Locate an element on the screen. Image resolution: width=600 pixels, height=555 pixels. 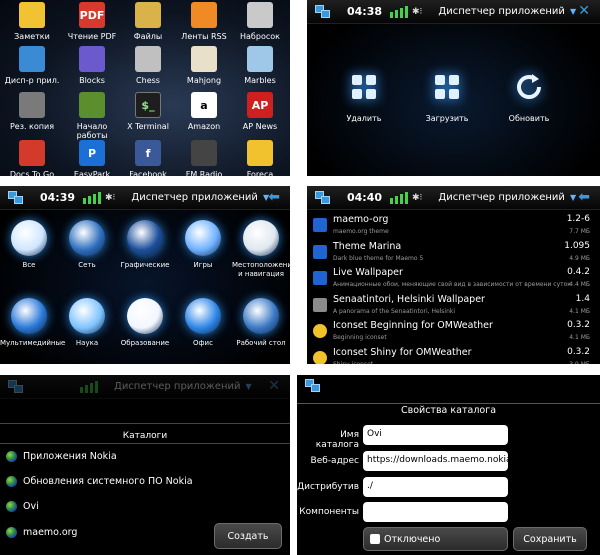
launcher-app: Ленты RSS is located at coordinates (204, 21).